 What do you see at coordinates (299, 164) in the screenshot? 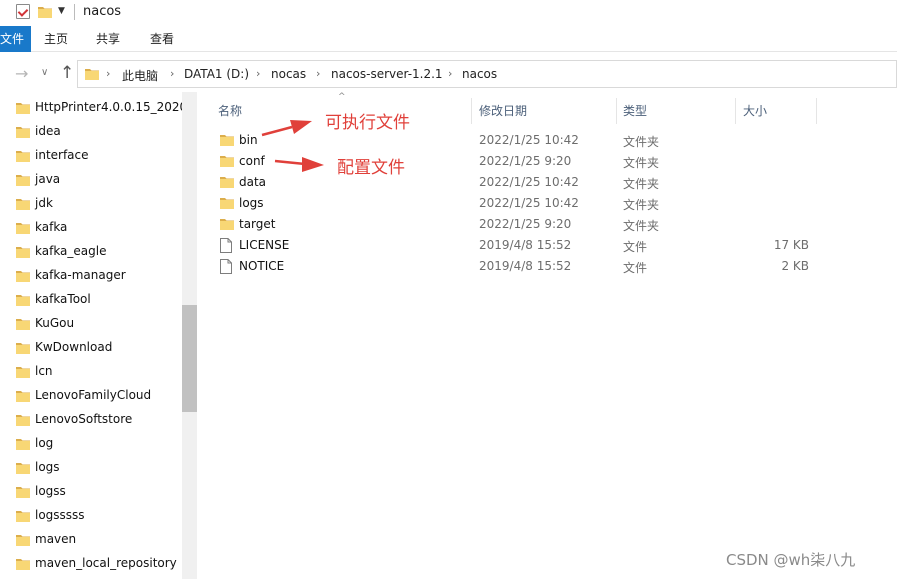
I see `annotation-arrow-conf` at bounding box center [299, 164].